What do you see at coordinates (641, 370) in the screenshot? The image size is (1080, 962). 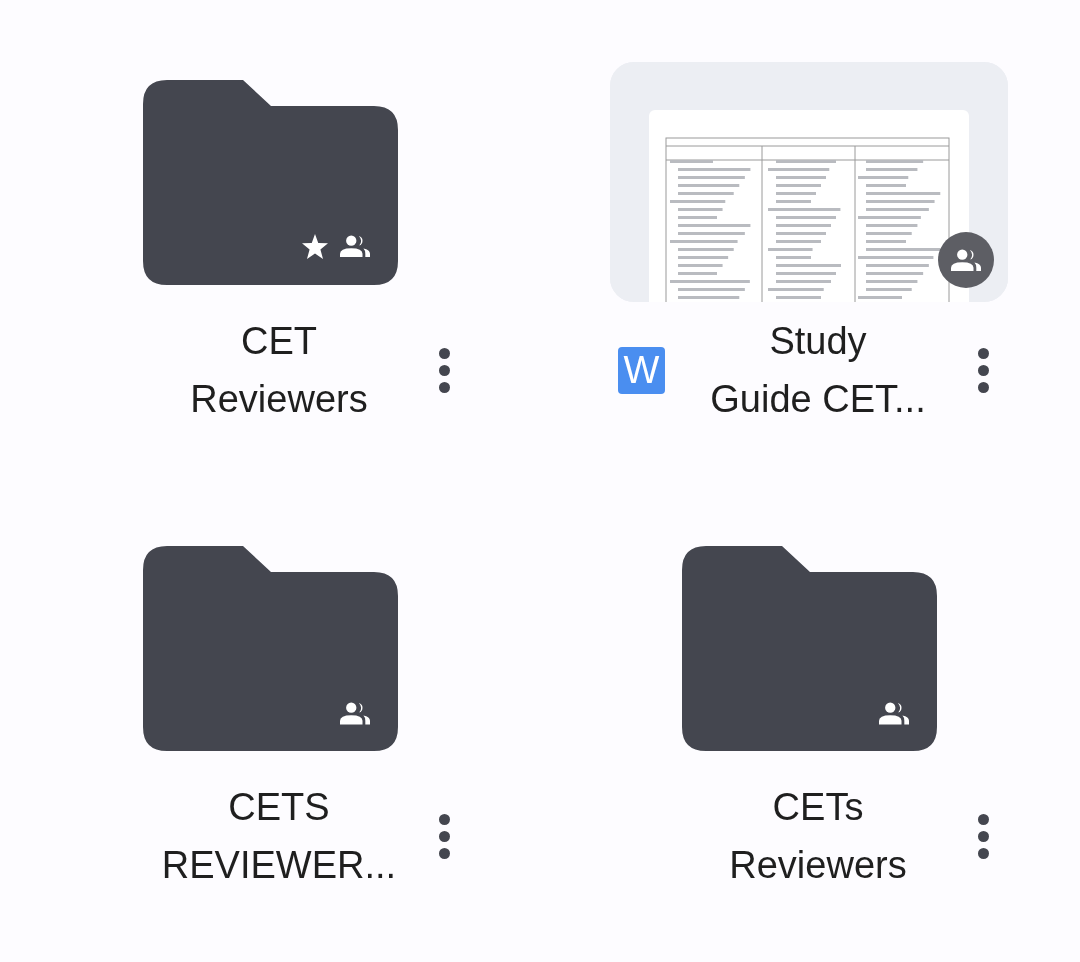 I see `word-file-icon: W` at bounding box center [641, 370].